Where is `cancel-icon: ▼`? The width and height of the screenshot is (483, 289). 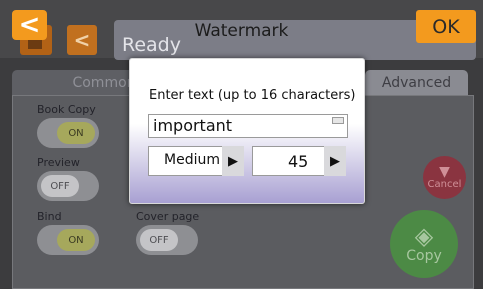
cancel-icon: ▼ is located at coordinates (444, 172).